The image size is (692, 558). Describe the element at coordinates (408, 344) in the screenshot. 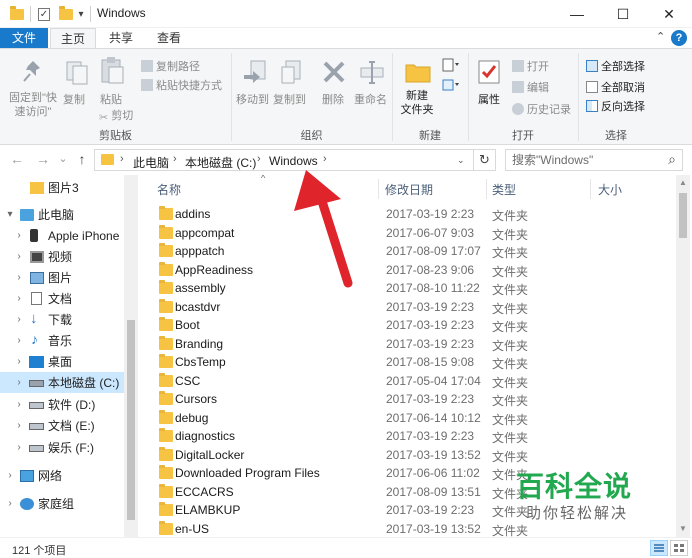

I see `file-row: Branding 2017-03-19 2:23 文件夹` at that location.